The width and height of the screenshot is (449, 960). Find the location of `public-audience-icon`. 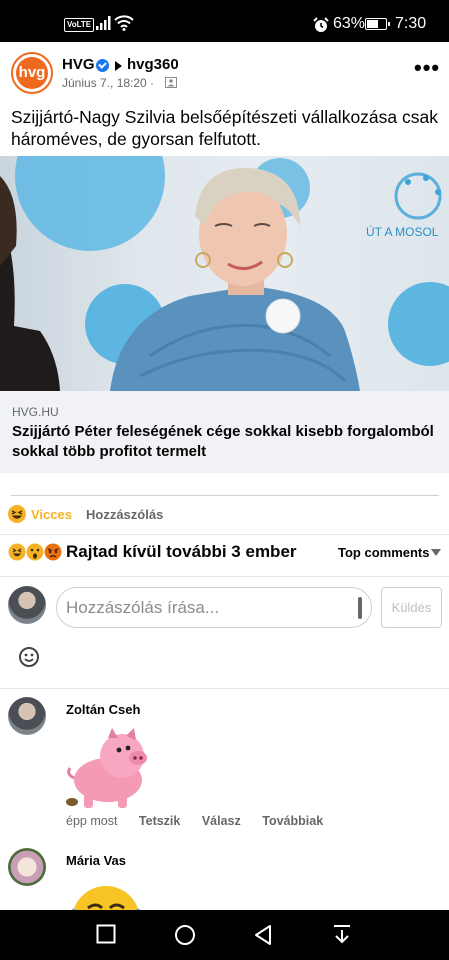

public-audience-icon is located at coordinates (171, 82).